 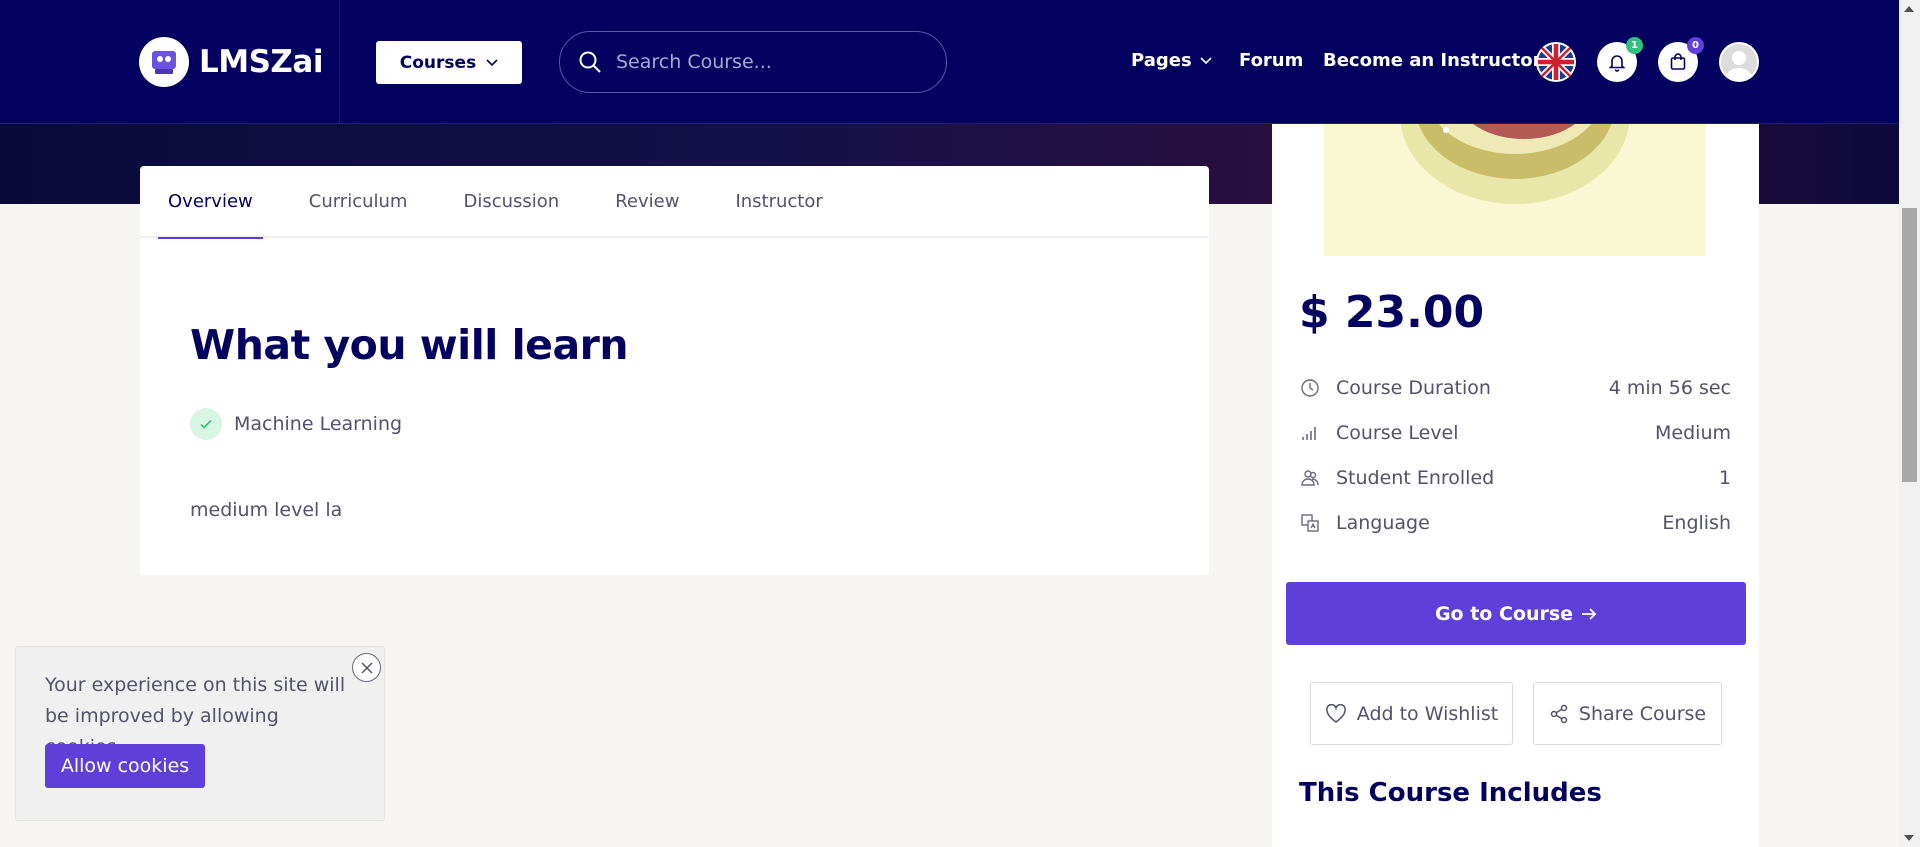 What do you see at coordinates (1696, 522) in the screenshot?
I see `info-value: English` at bounding box center [1696, 522].